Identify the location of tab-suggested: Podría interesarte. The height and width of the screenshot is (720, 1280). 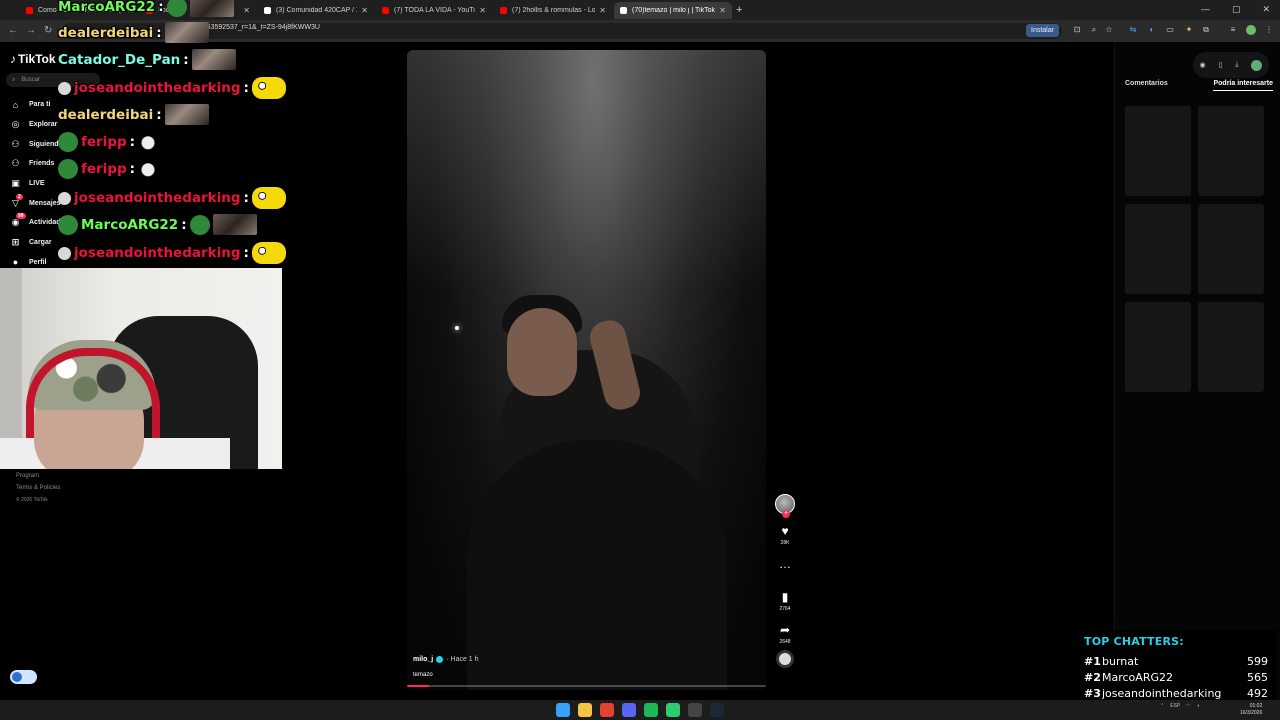
(1243, 85).